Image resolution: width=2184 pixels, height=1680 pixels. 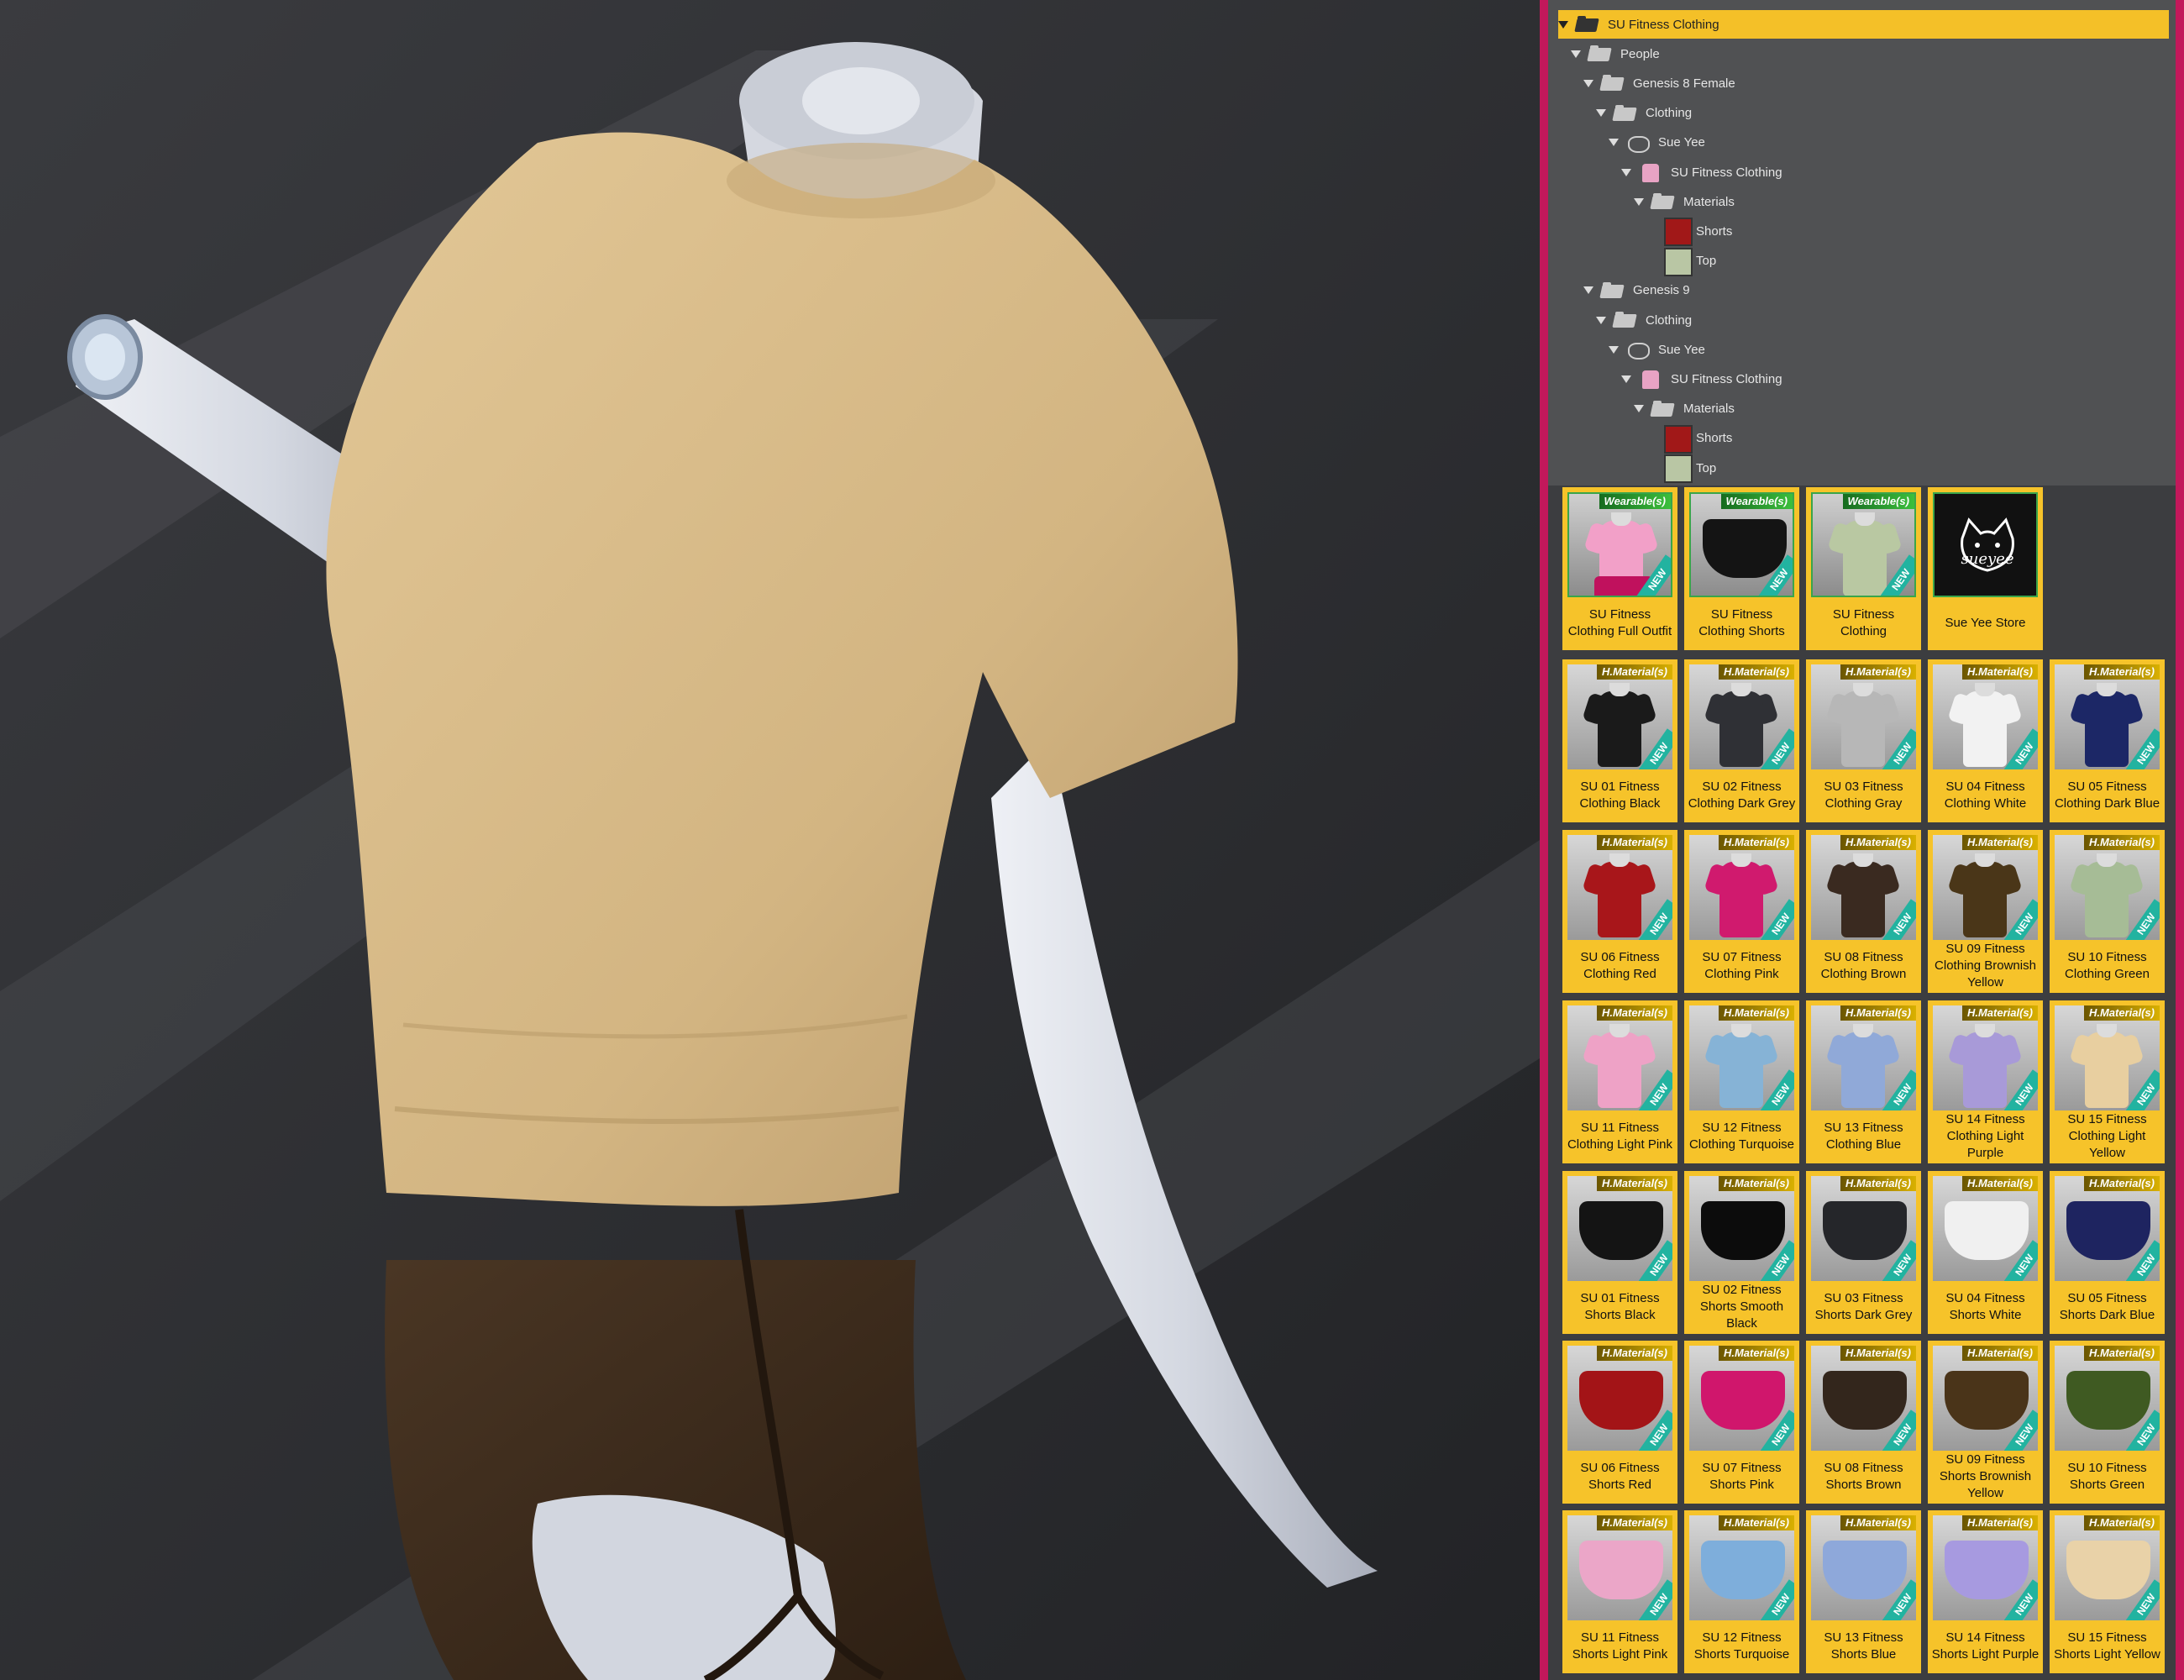 What do you see at coordinates (1863, 568) in the screenshot?
I see `asset-tile: Wearable(s) NEW SU Fitness Clothing` at bounding box center [1863, 568].